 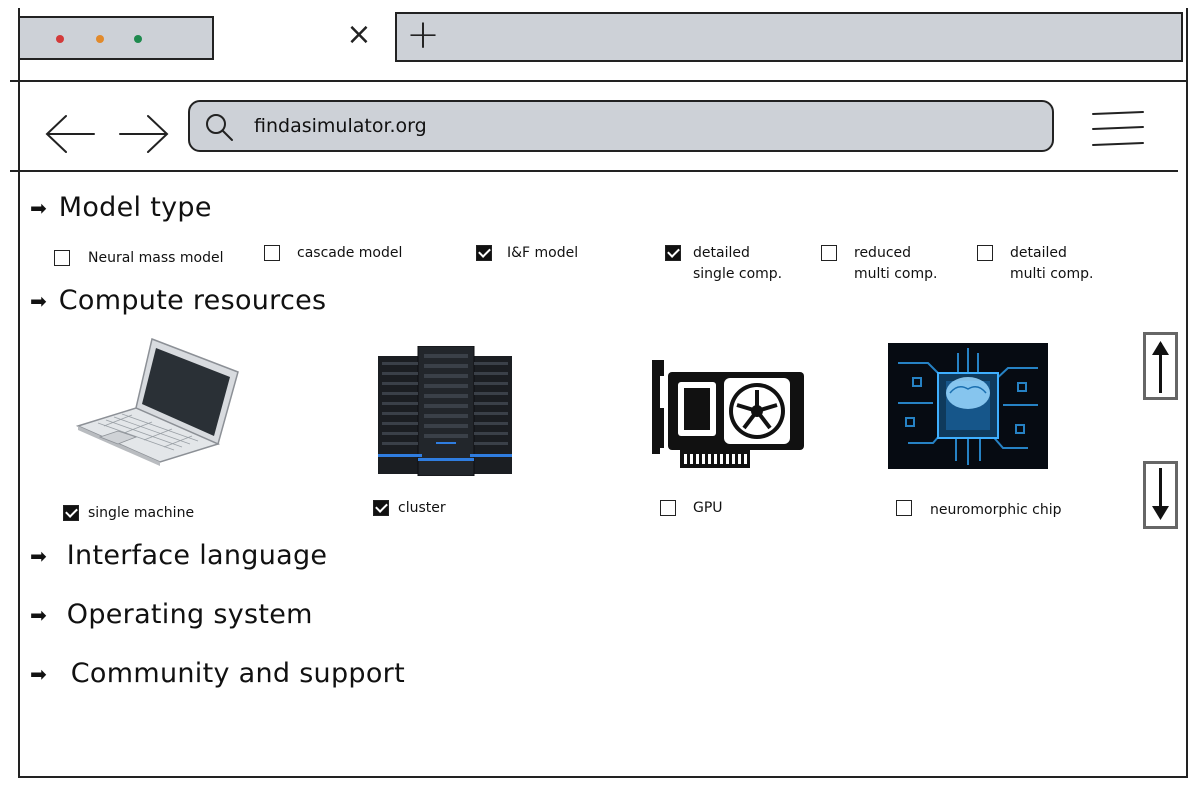 What do you see at coordinates (445, 411) in the screenshot?
I see `server-rack-icon` at bounding box center [445, 411].